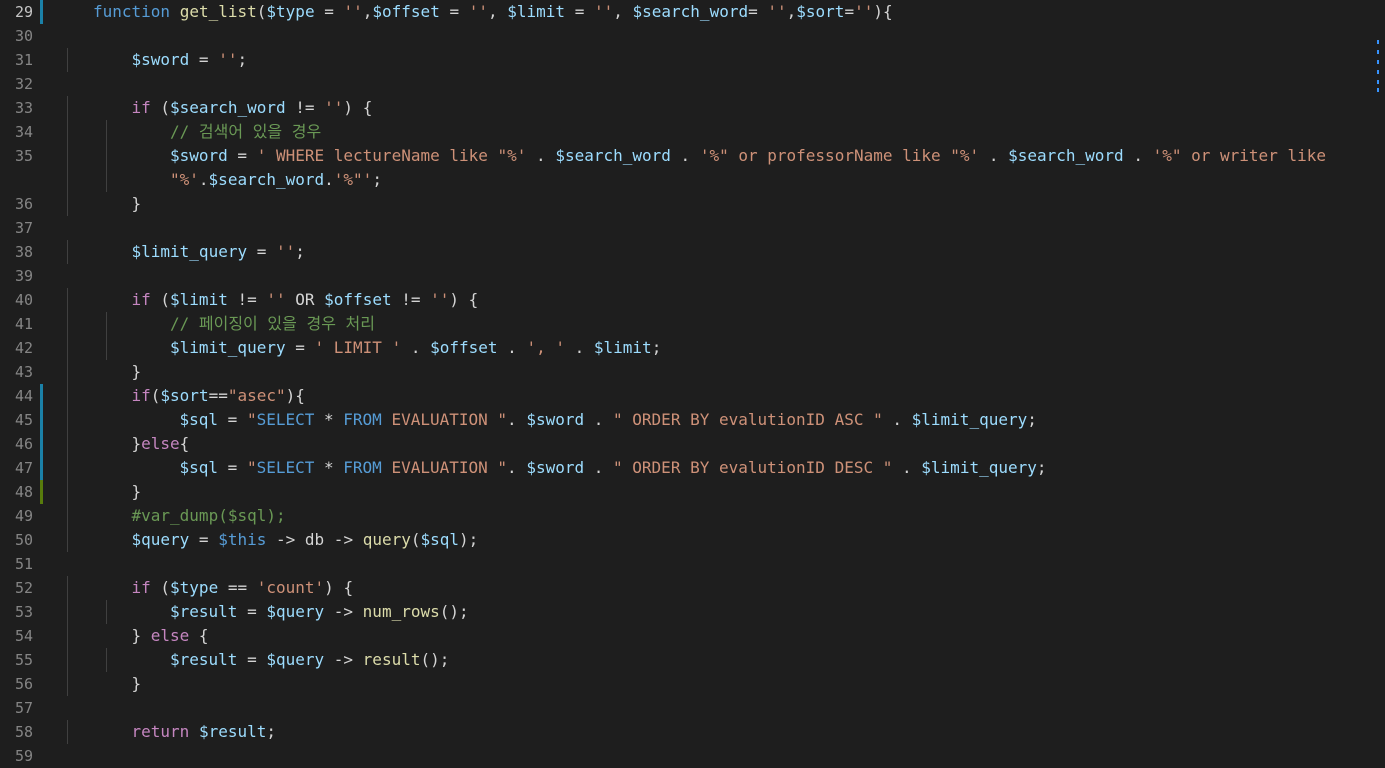  Describe the element at coordinates (839, 155) in the screenshot. I see `code-token: '%" or professorName like "%'` at that location.